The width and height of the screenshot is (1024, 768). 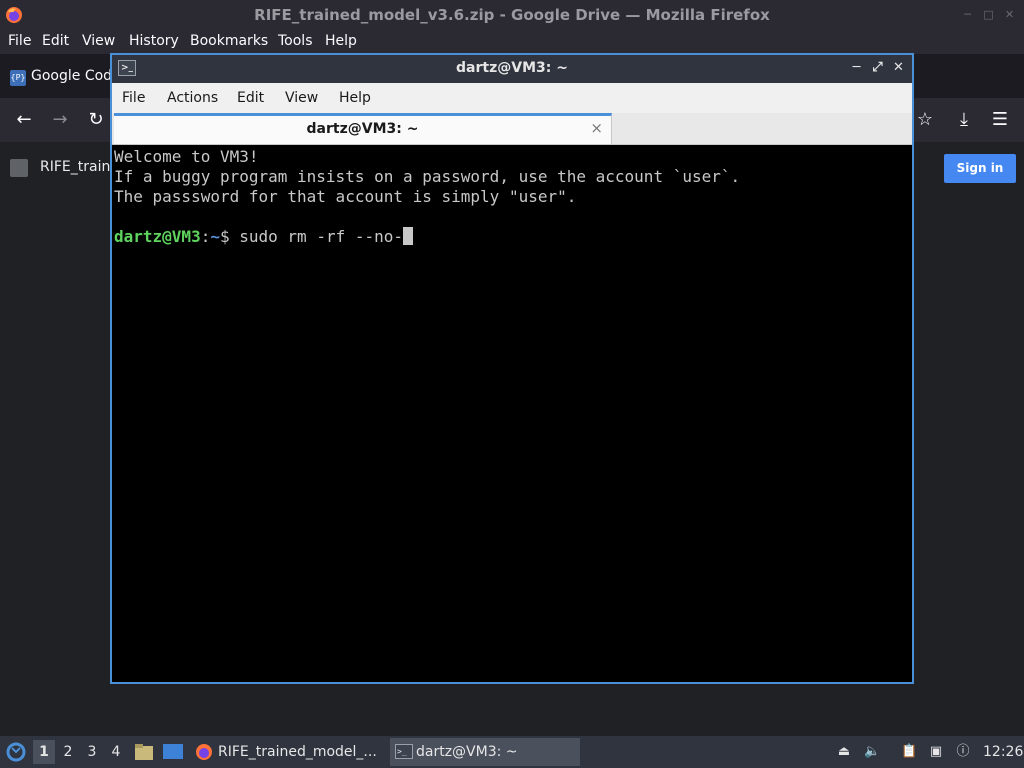 I want to click on terminal-tab: dartz@VM3: ~ ×, so click(x=363, y=128).